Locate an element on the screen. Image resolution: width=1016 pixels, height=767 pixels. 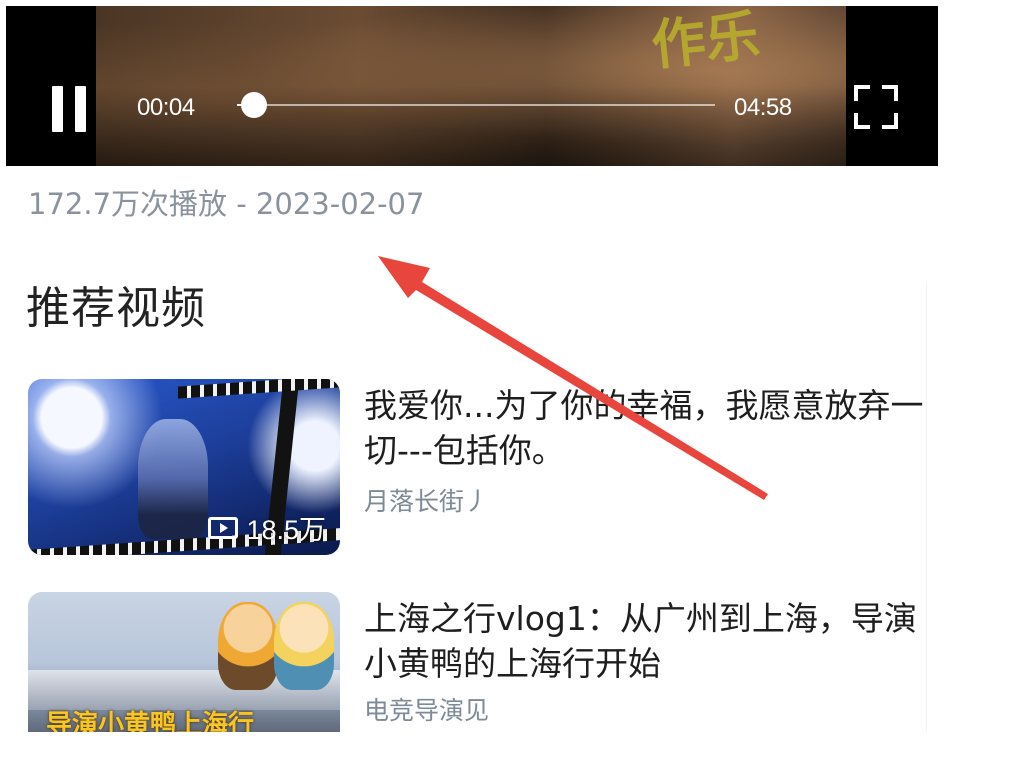
play-count-text: 18.5万 is located at coordinates (286, 530).